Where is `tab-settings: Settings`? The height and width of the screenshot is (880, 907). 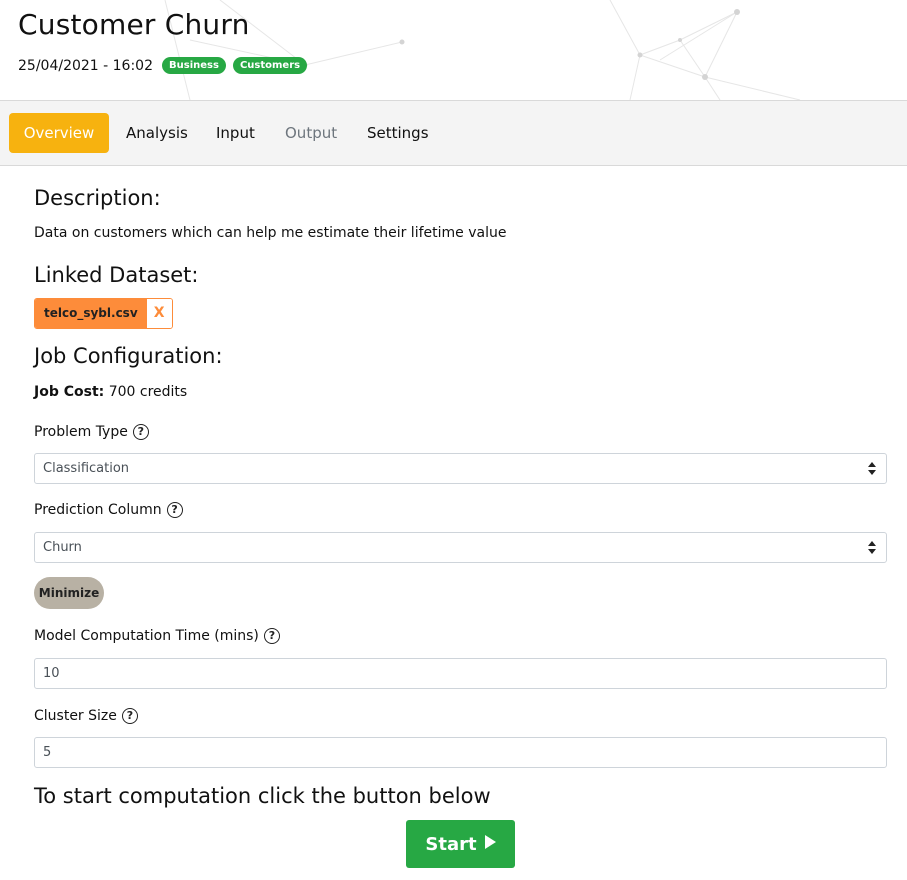 tab-settings: Settings is located at coordinates (398, 133).